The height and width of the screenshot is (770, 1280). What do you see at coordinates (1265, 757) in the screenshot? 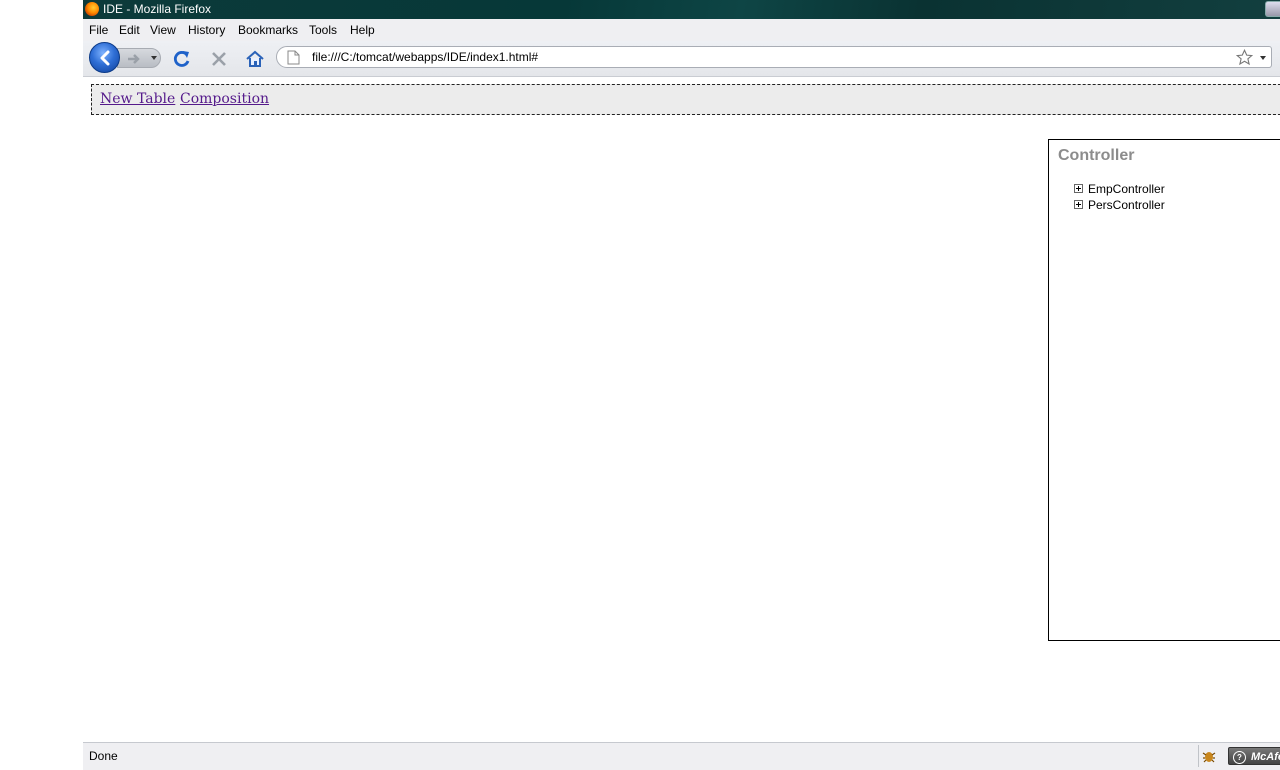
I see `mcafee-label: McAfee` at bounding box center [1265, 757].